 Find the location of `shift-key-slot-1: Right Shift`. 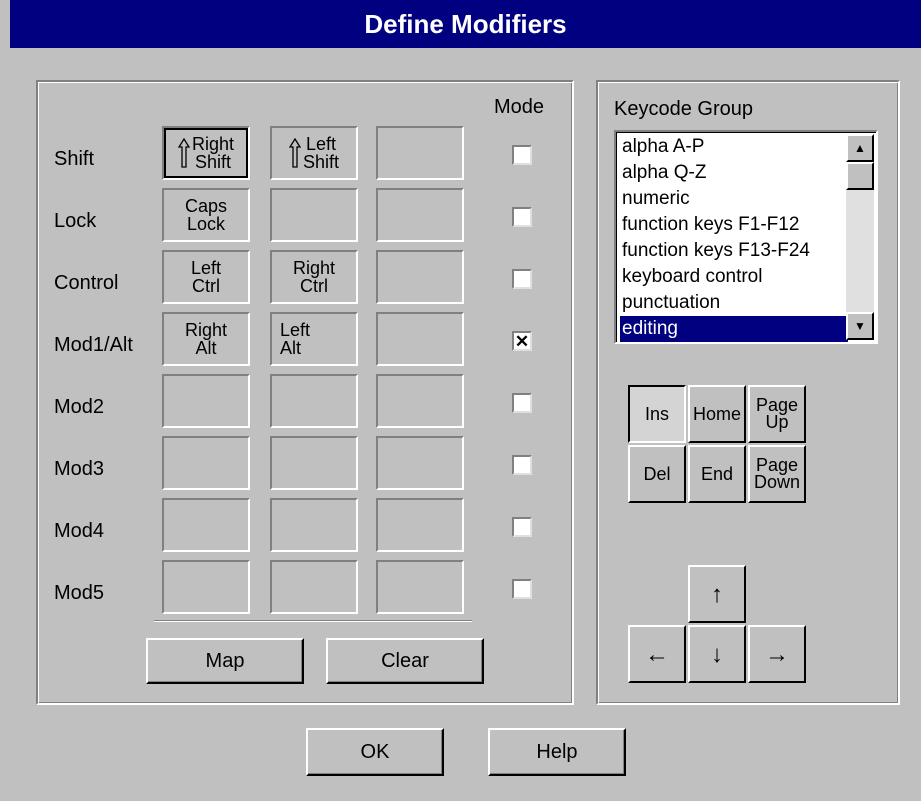

shift-key-slot-1: Right Shift is located at coordinates (206, 153).